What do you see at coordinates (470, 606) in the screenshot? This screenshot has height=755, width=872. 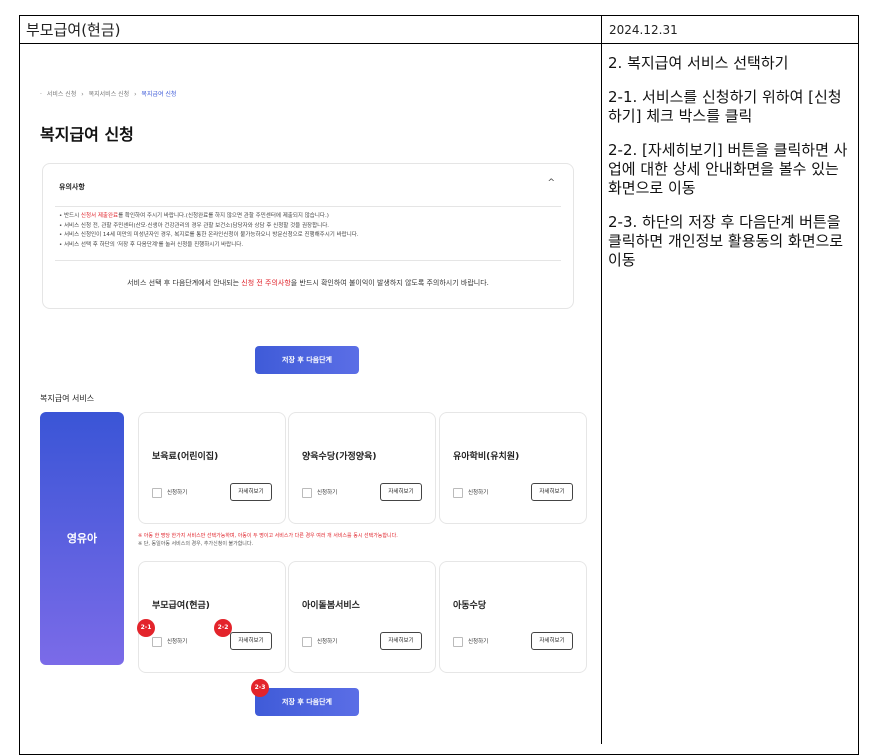 I see `service-title: 아동수당` at bounding box center [470, 606].